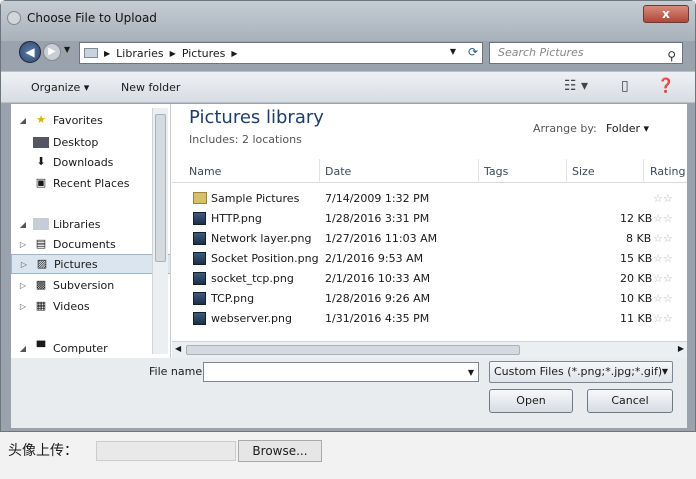 The width and height of the screenshot is (696, 479). I want to click on horizontal-scrollbar: ◀ ▶, so click(429, 349).